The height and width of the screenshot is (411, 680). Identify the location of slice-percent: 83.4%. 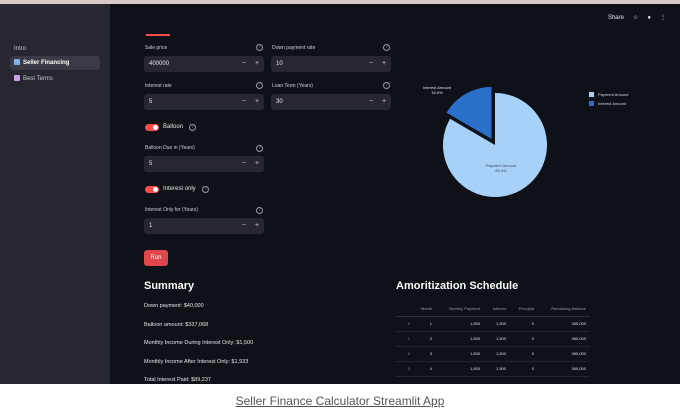
(501, 170).